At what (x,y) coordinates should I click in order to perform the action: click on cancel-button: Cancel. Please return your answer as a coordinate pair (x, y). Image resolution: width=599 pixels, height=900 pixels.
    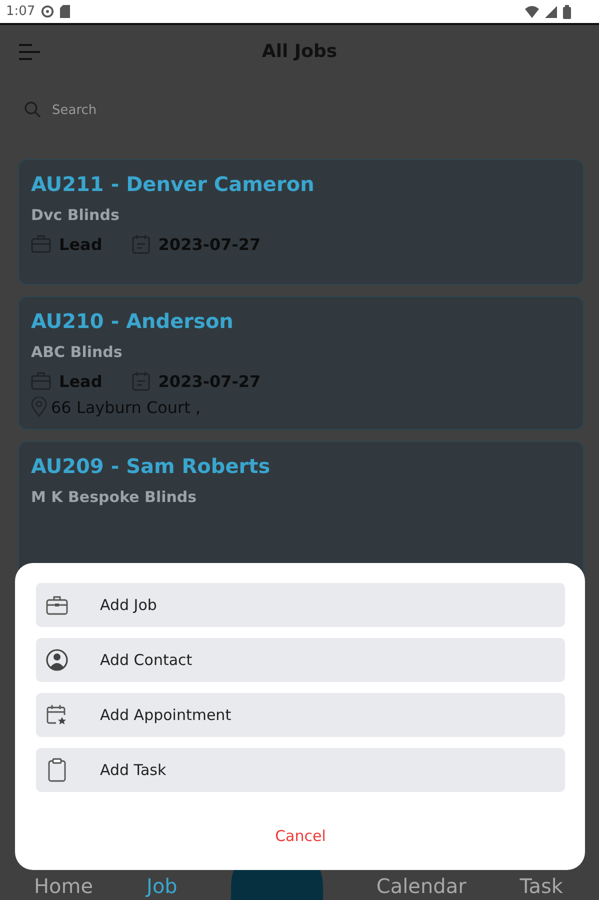
    Looking at the image, I should click on (300, 836).